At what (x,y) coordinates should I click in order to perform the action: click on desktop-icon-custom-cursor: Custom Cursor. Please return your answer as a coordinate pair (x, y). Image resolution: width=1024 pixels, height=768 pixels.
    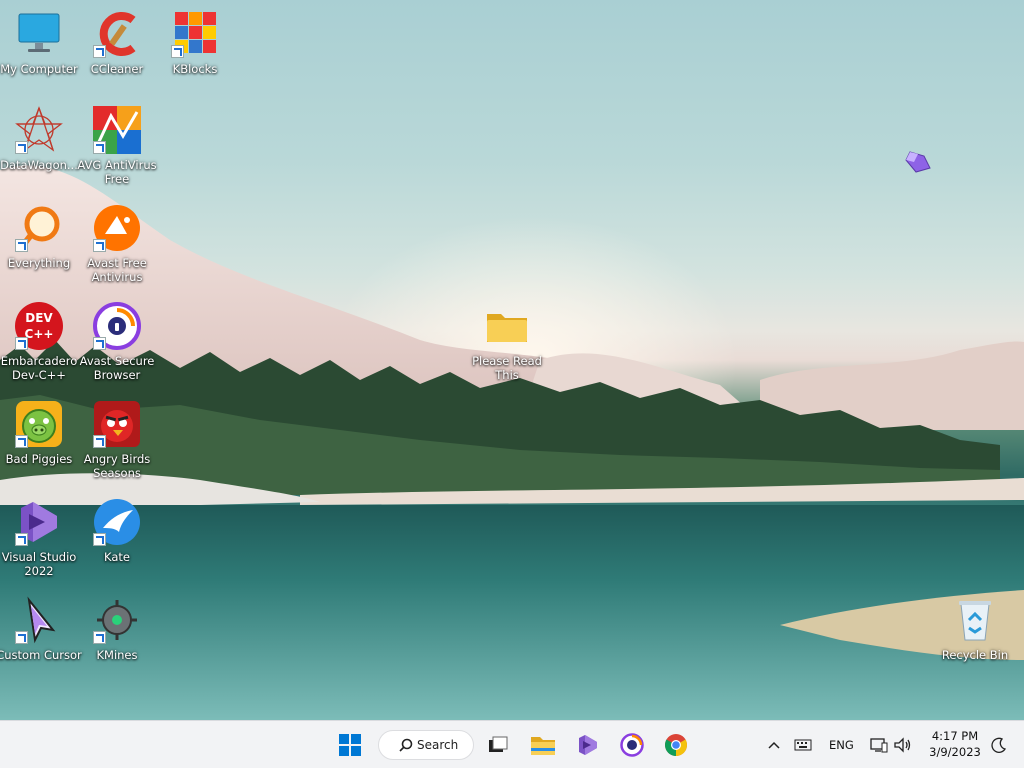
    Looking at the image, I should click on (41, 629).